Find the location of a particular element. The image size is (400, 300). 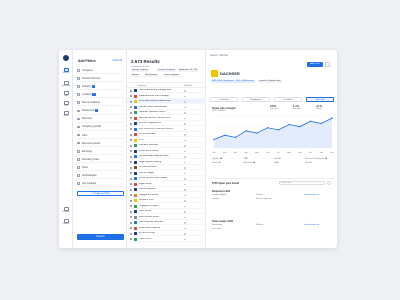

result-row: Thyssenkrupp Materials Servi is located at coordinates (166, 157).